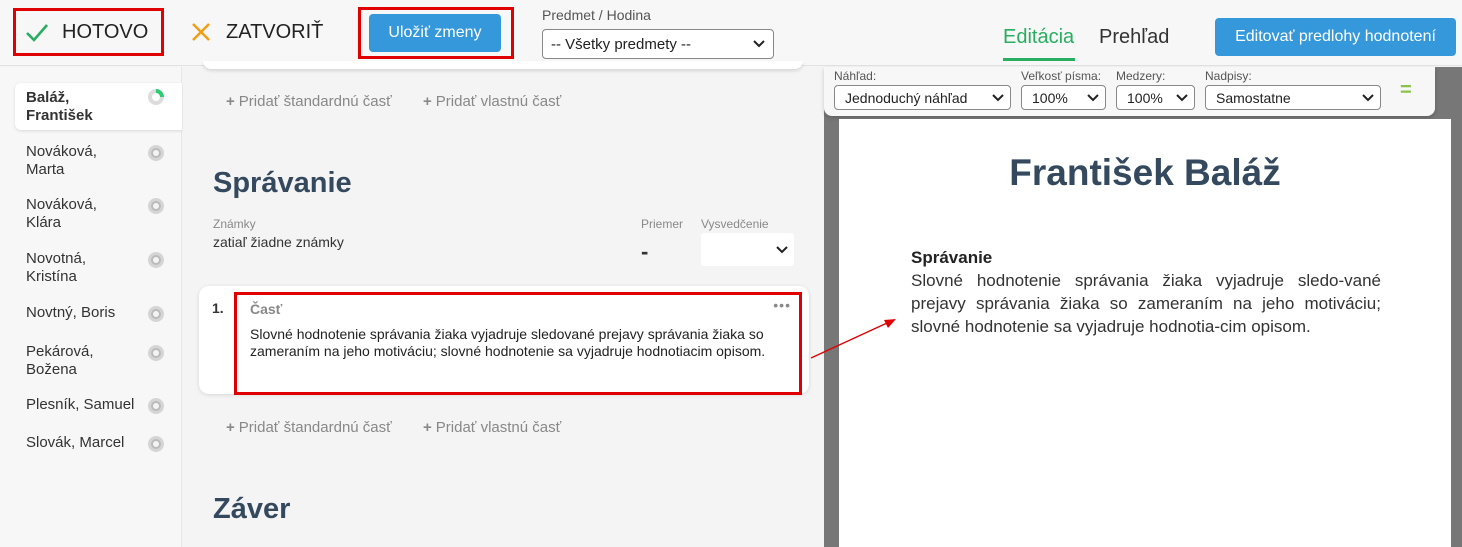  What do you see at coordinates (98, 313) in the screenshot?
I see `student-item-novtny: Novtný, Boris` at bounding box center [98, 313].